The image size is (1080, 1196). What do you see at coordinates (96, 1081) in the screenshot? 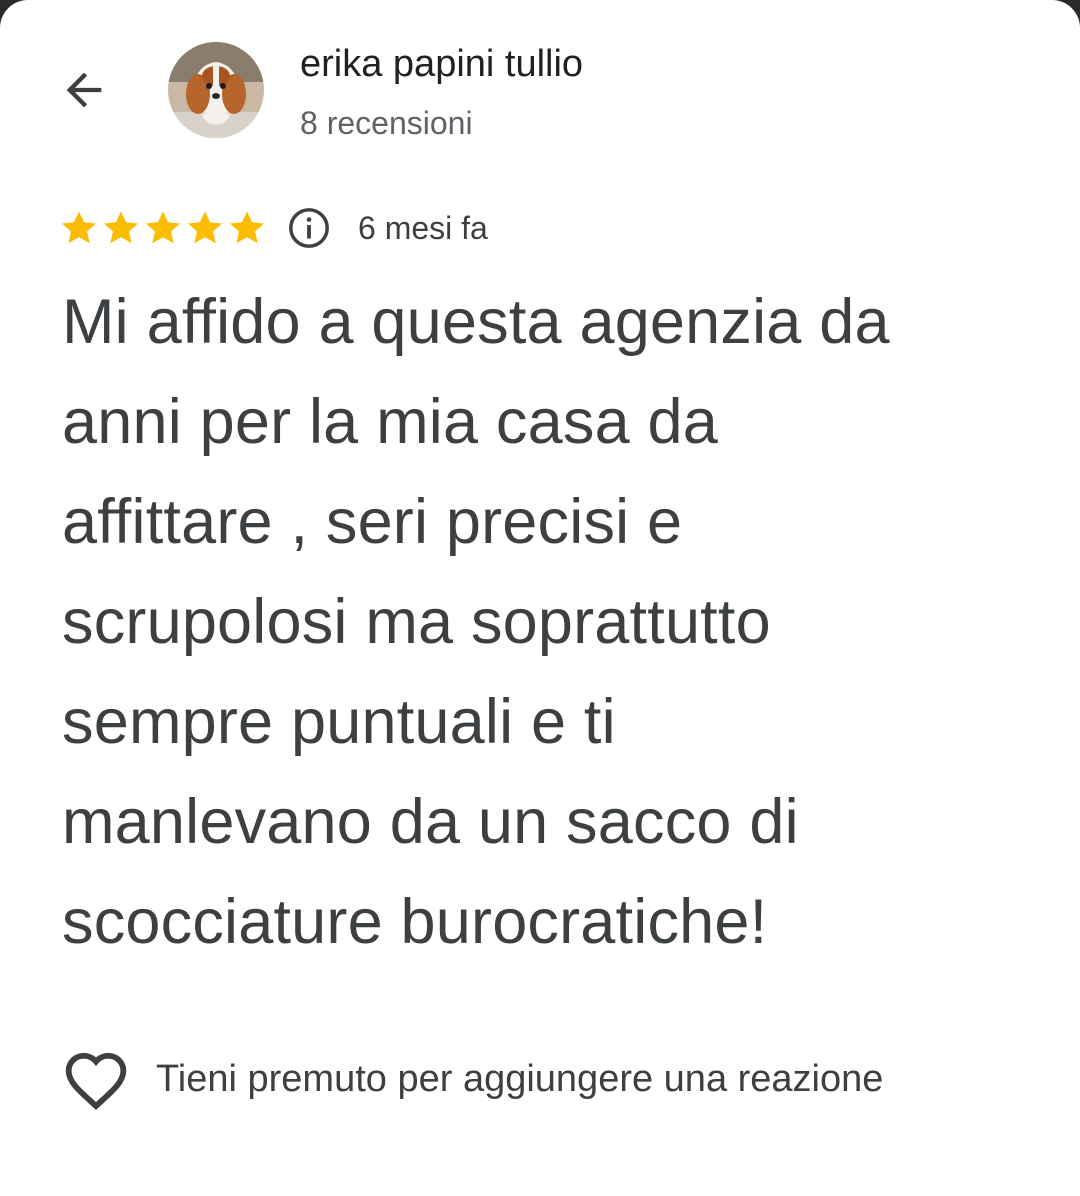
I see `heart-outline-icon` at bounding box center [96, 1081].